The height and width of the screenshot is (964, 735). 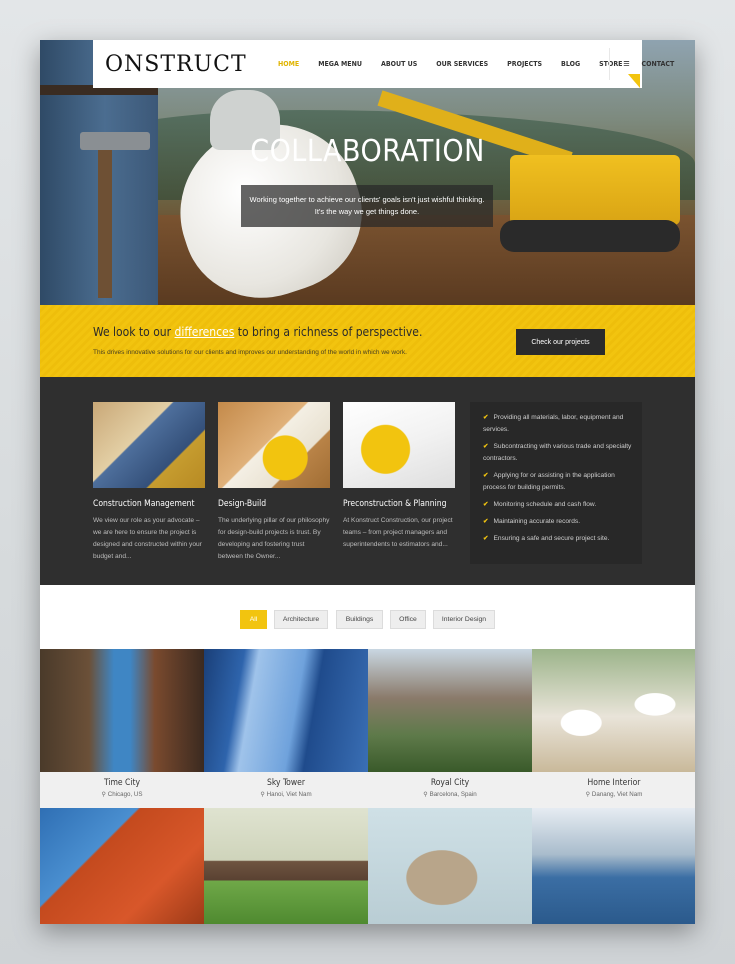 What do you see at coordinates (367, 211) in the screenshot?
I see `hero-caption-line-2: It's the way we get things done.` at bounding box center [367, 211].